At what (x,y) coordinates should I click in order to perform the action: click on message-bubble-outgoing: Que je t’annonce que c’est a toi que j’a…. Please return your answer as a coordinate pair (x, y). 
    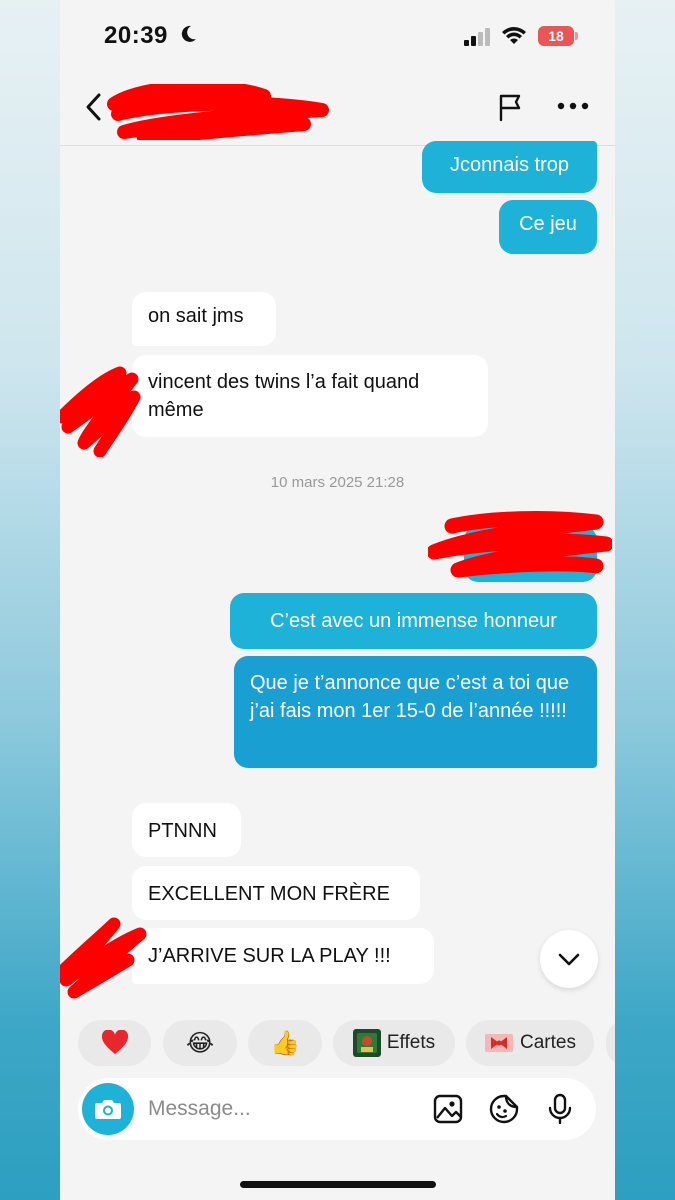
    Looking at the image, I should click on (415, 712).